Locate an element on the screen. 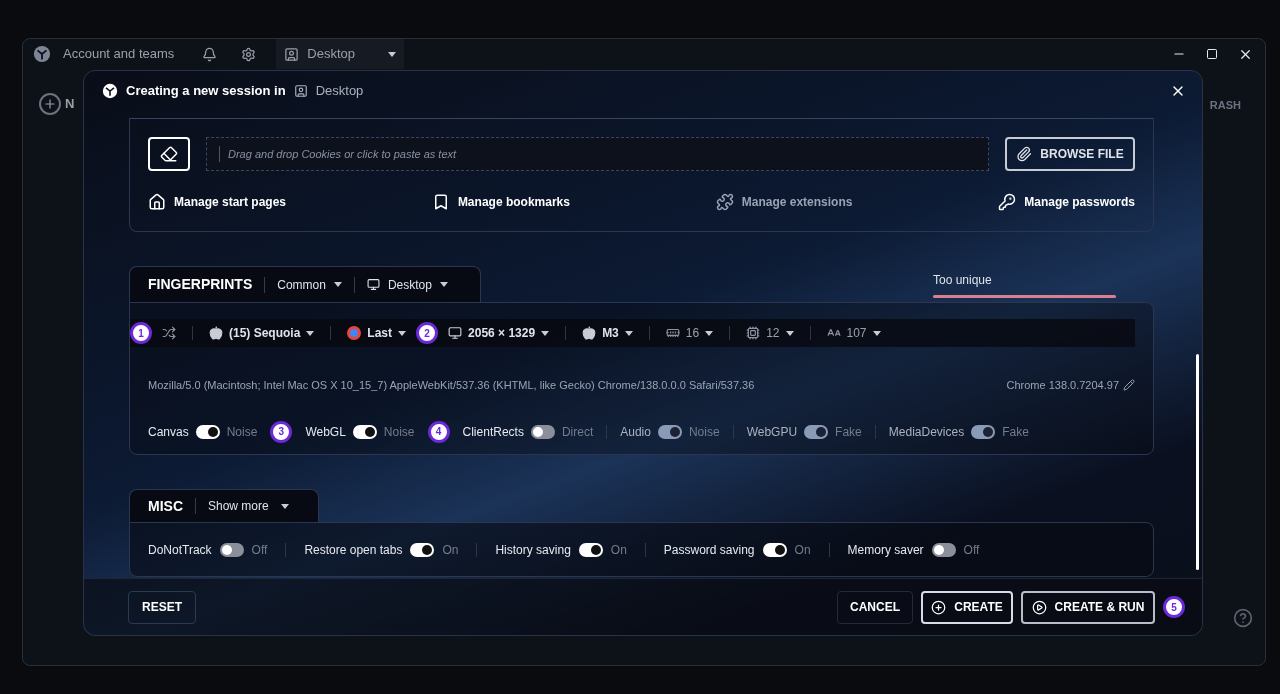 This screenshot has width=1280, height=694. eraser-icon is located at coordinates (169, 154).